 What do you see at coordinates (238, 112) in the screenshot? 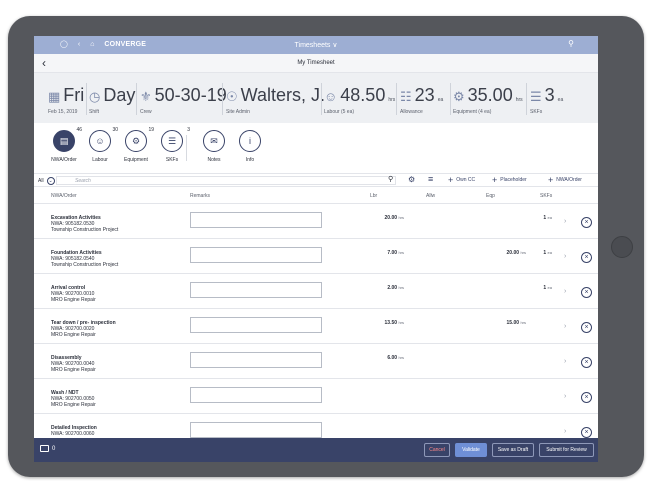
I see `summary-person-label: Site Admin` at bounding box center [238, 112].